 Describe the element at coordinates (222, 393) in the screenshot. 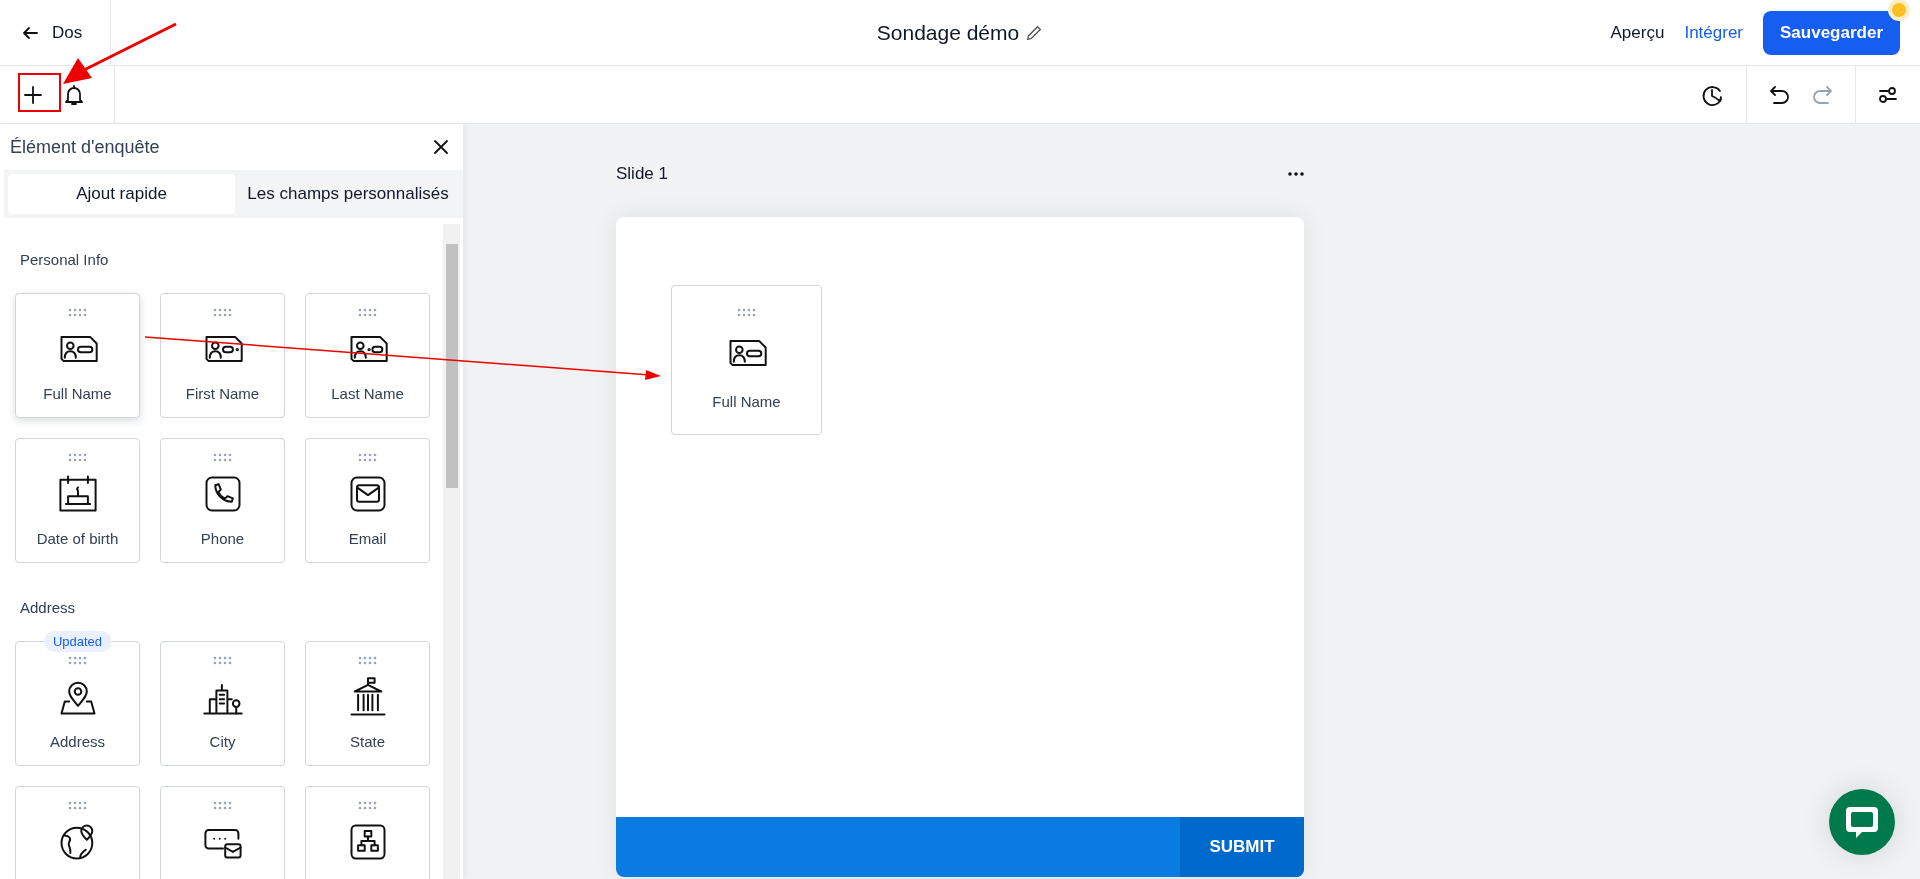

I see `field-label: First Name` at that location.